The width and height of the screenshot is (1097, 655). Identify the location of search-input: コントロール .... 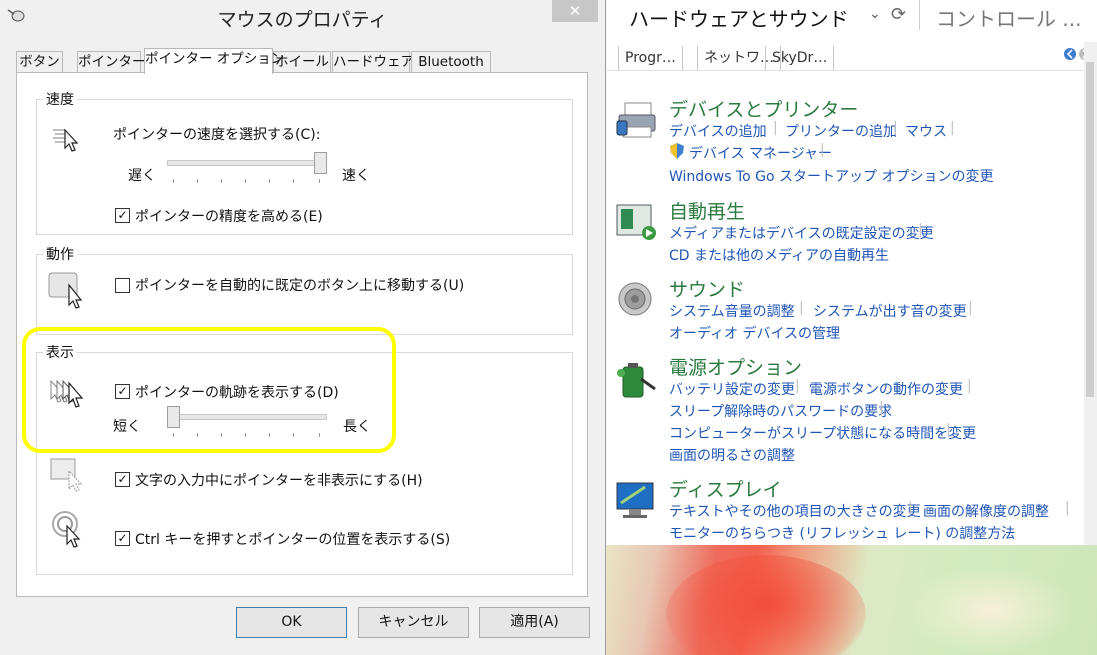
(1008, 17).